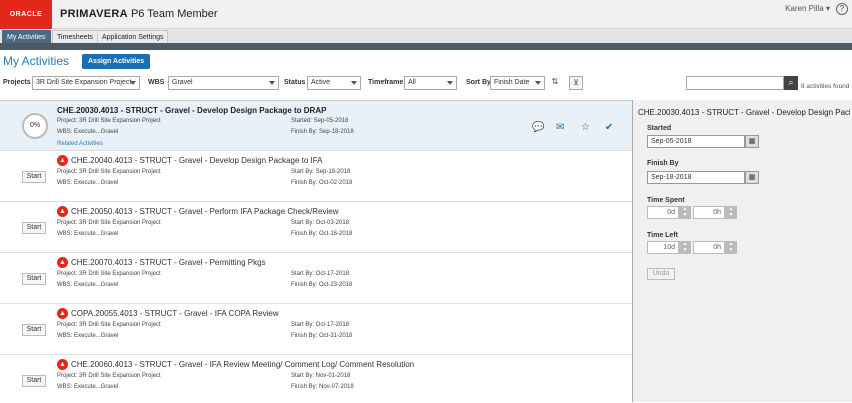 Image resolution: width=852 pixels, height=403 pixels. I want to click on sort-order-icon: ⇅, so click(555, 83).